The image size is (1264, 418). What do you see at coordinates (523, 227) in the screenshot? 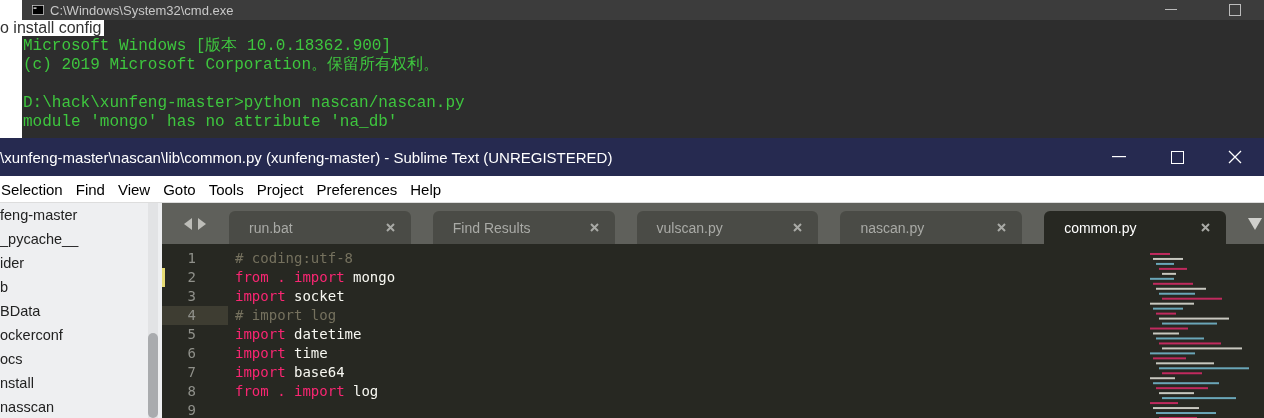
I see `tab: Find Results` at bounding box center [523, 227].